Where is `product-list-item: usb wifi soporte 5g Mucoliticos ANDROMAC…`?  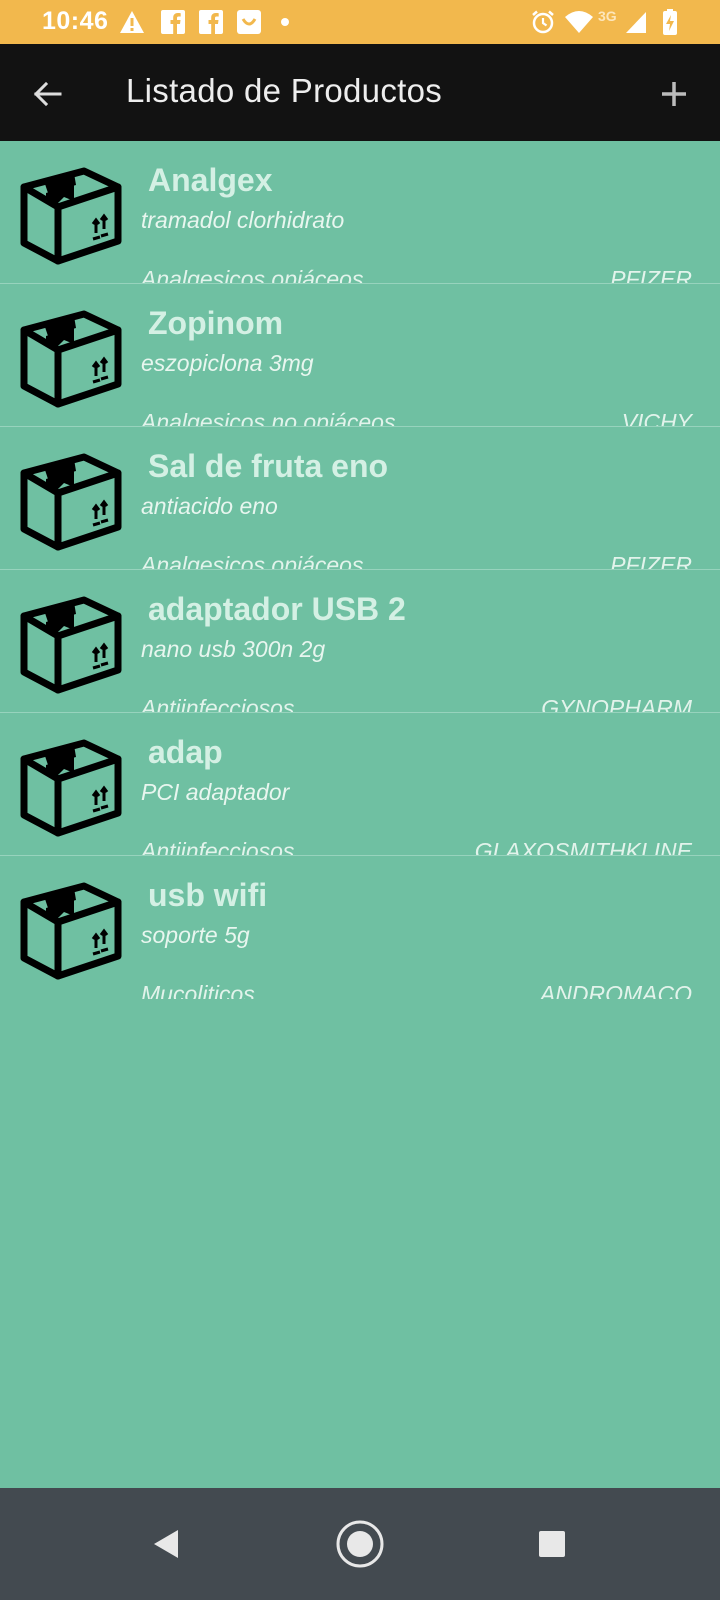 product-list-item: usb wifi soporte 5g Mucoliticos ANDROMAC… is located at coordinates (360, 927).